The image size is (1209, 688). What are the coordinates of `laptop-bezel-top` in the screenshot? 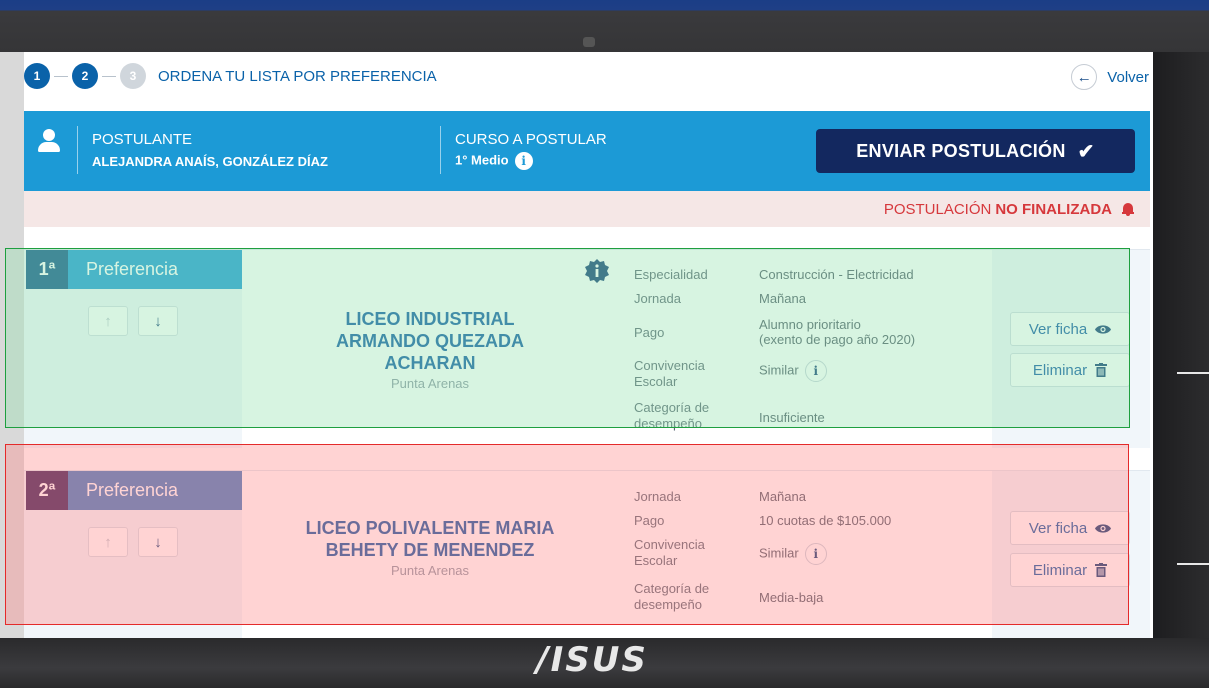 It's located at (604, 26).